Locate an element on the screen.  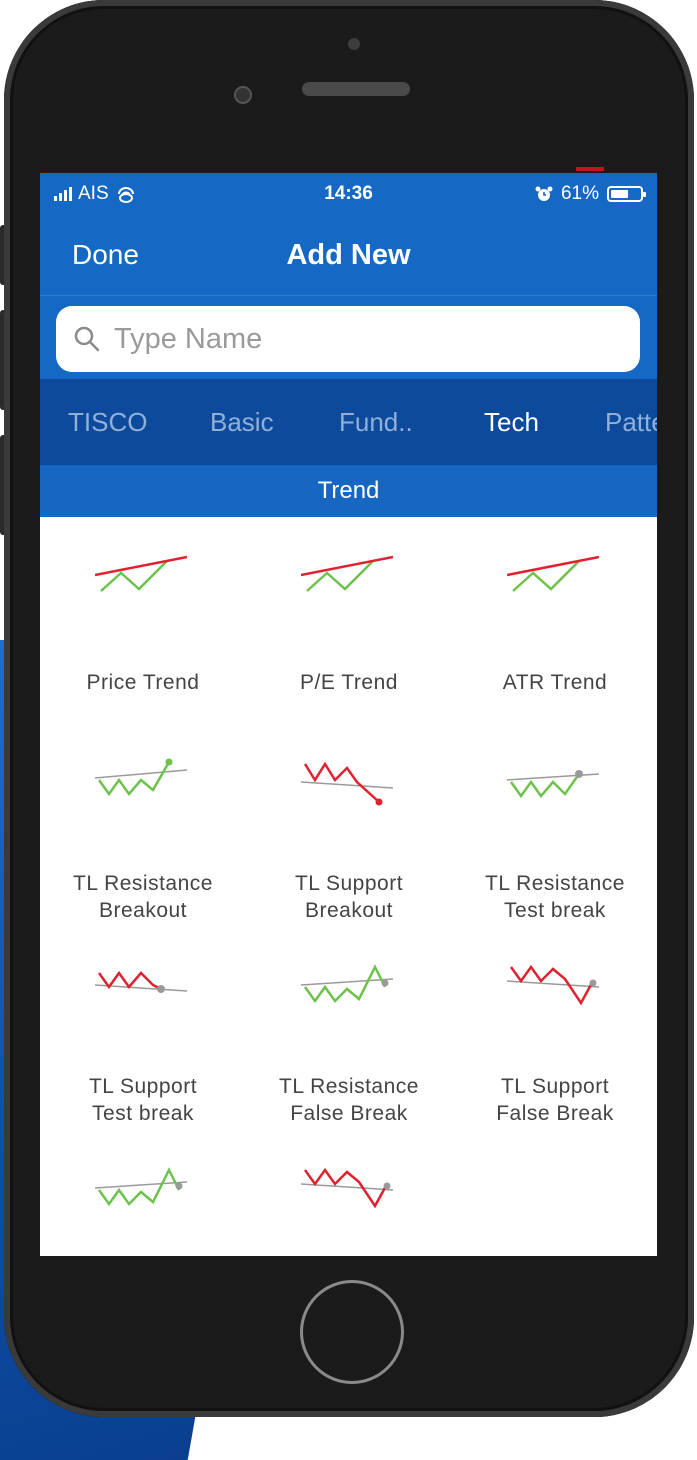
alarm-icon is located at coordinates (544, 193).